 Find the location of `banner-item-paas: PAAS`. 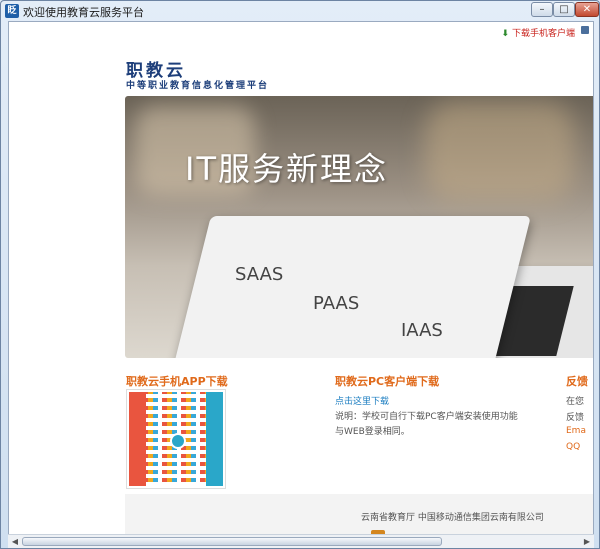

banner-item-paas: PAAS is located at coordinates (336, 303).